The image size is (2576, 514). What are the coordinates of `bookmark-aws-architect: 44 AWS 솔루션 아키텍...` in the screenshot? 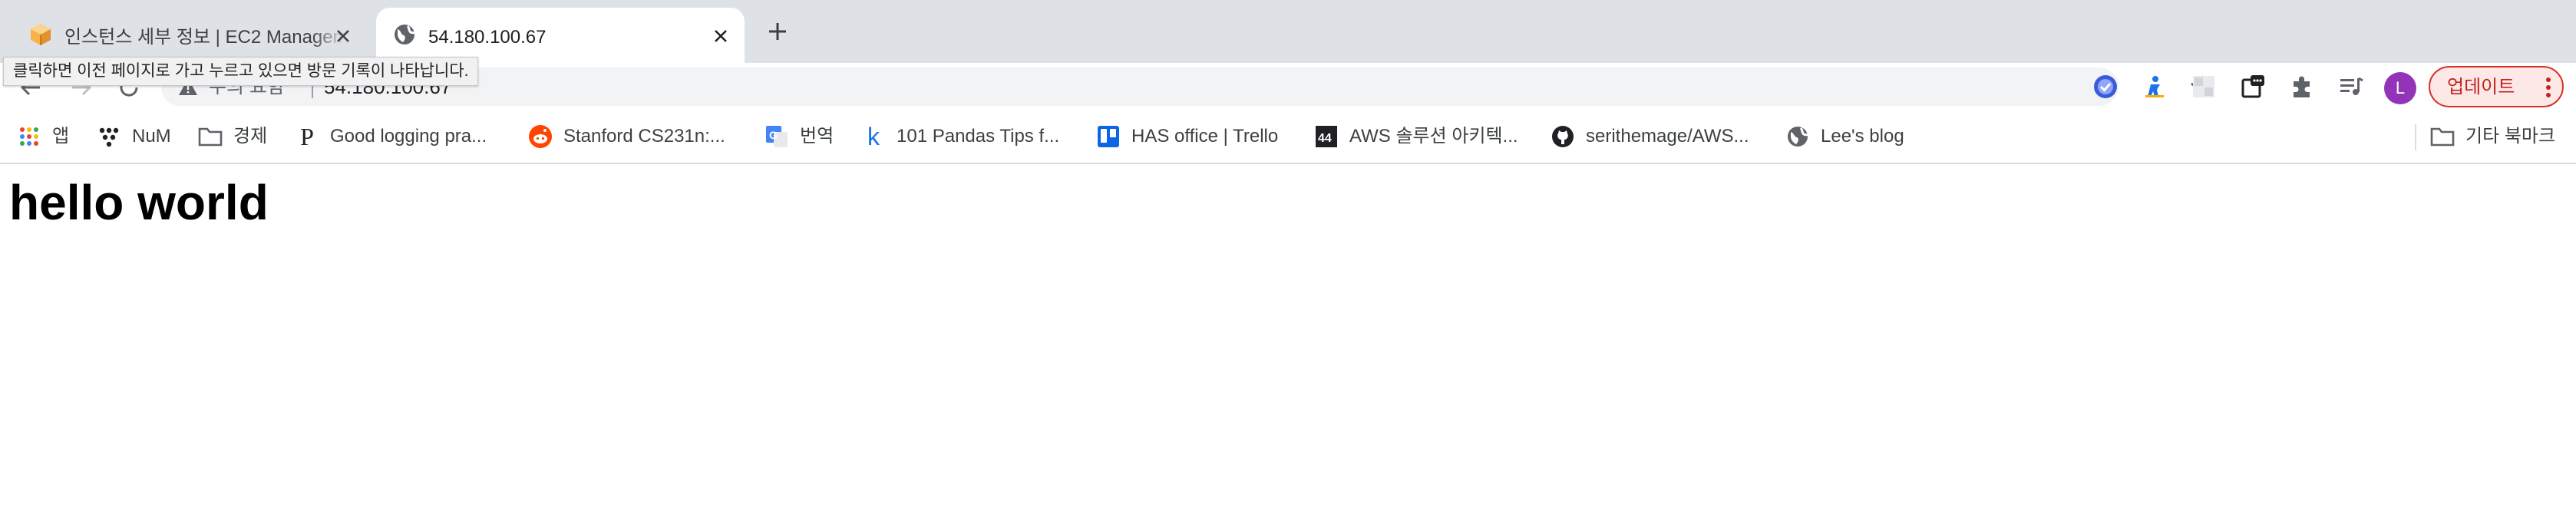 It's located at (1416, 136).